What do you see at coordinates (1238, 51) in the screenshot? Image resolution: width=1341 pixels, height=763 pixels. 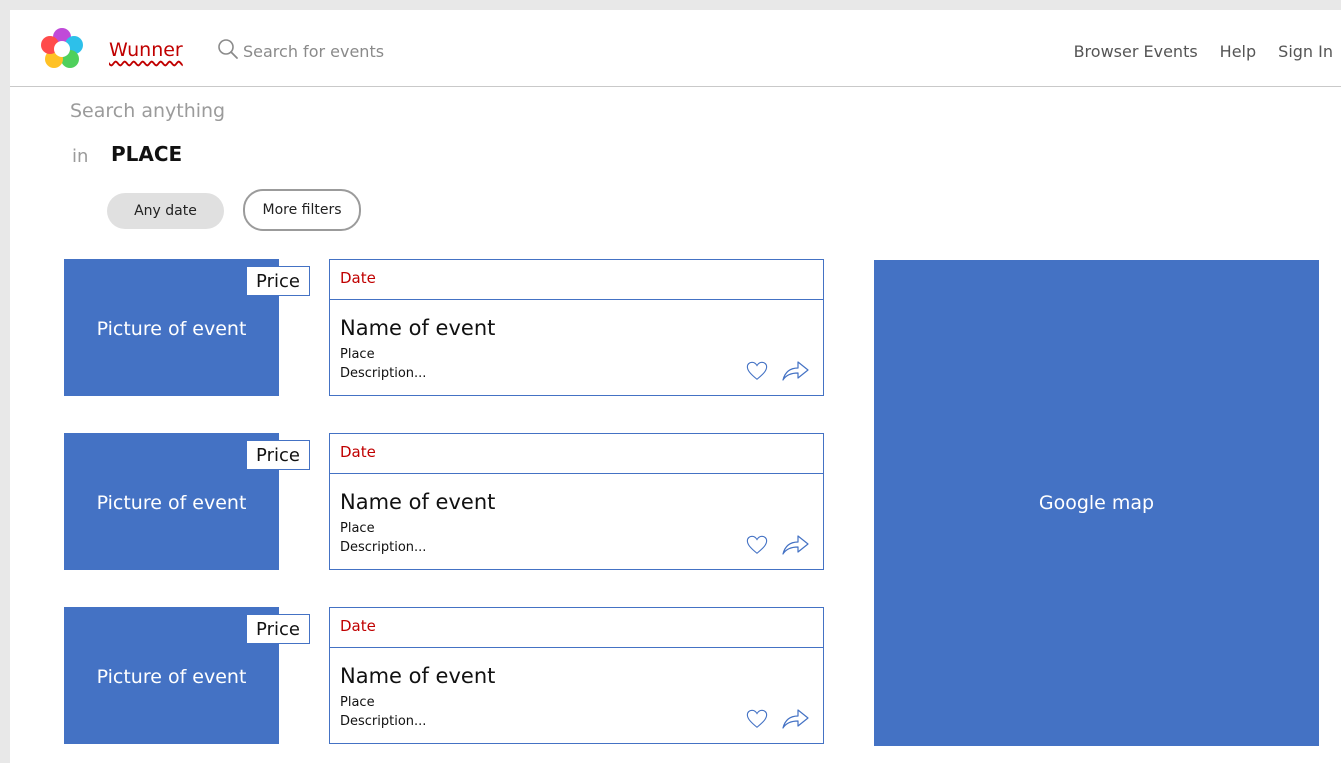 I see `nav-help-link: Help` at bounding box center [1238, 51].